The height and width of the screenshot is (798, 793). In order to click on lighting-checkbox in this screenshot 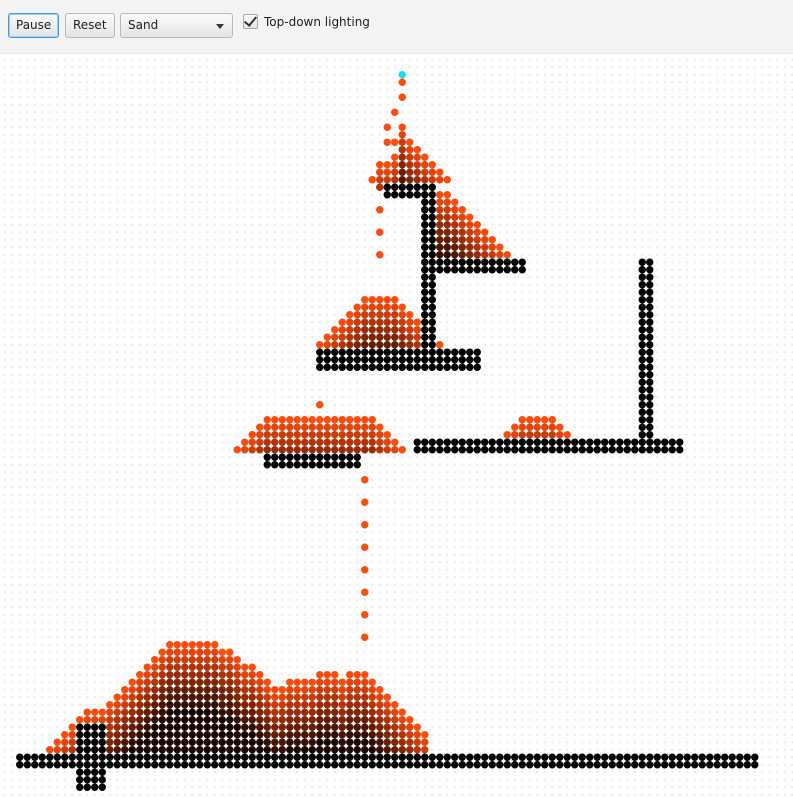, I will do `click(250, 21)`.